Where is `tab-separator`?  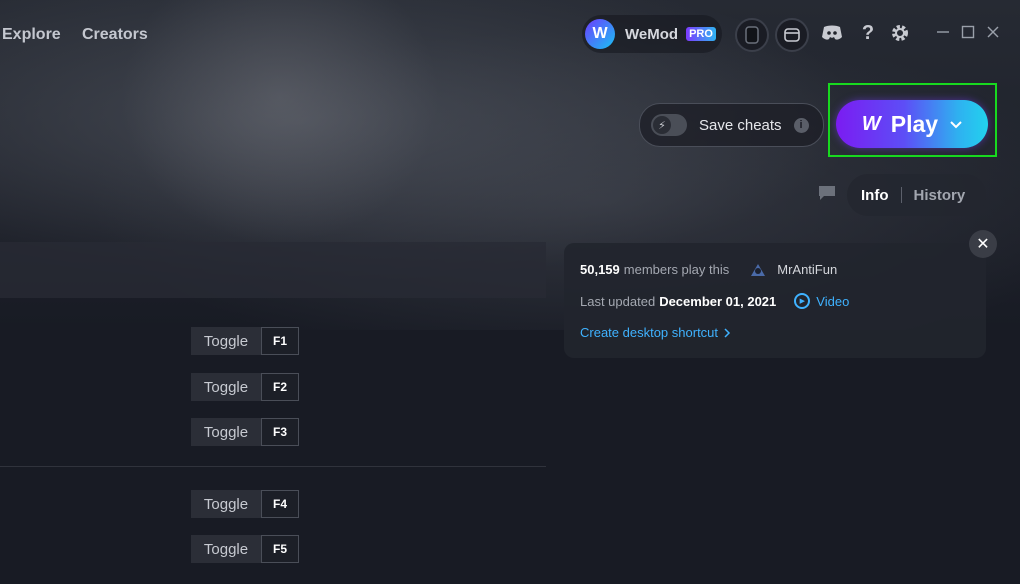
tab-separator is located at coordinates (901, 195).